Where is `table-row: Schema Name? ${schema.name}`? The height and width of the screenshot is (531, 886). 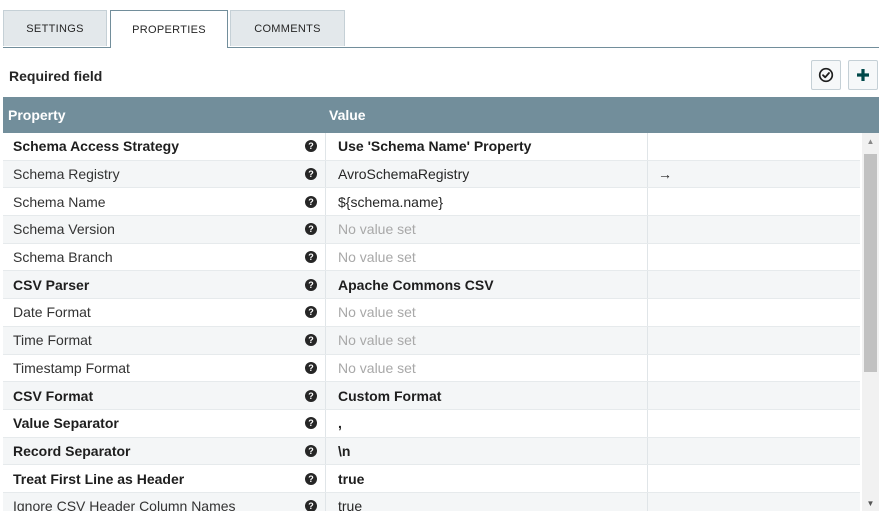 table-row: Schema Name? ${schema.name} is located at coordinates (431, 202).